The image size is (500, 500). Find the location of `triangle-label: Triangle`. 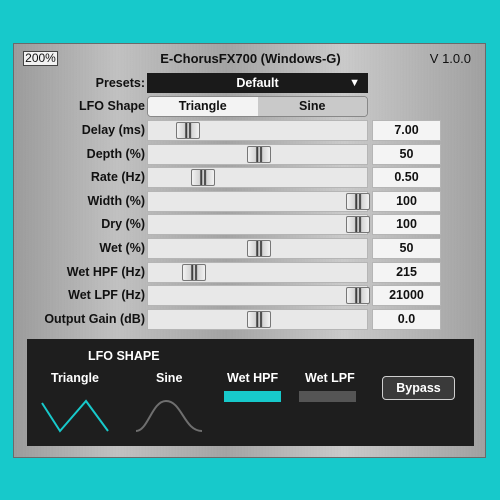

triangle-label: Triangle is located at coordinates (75, 378).